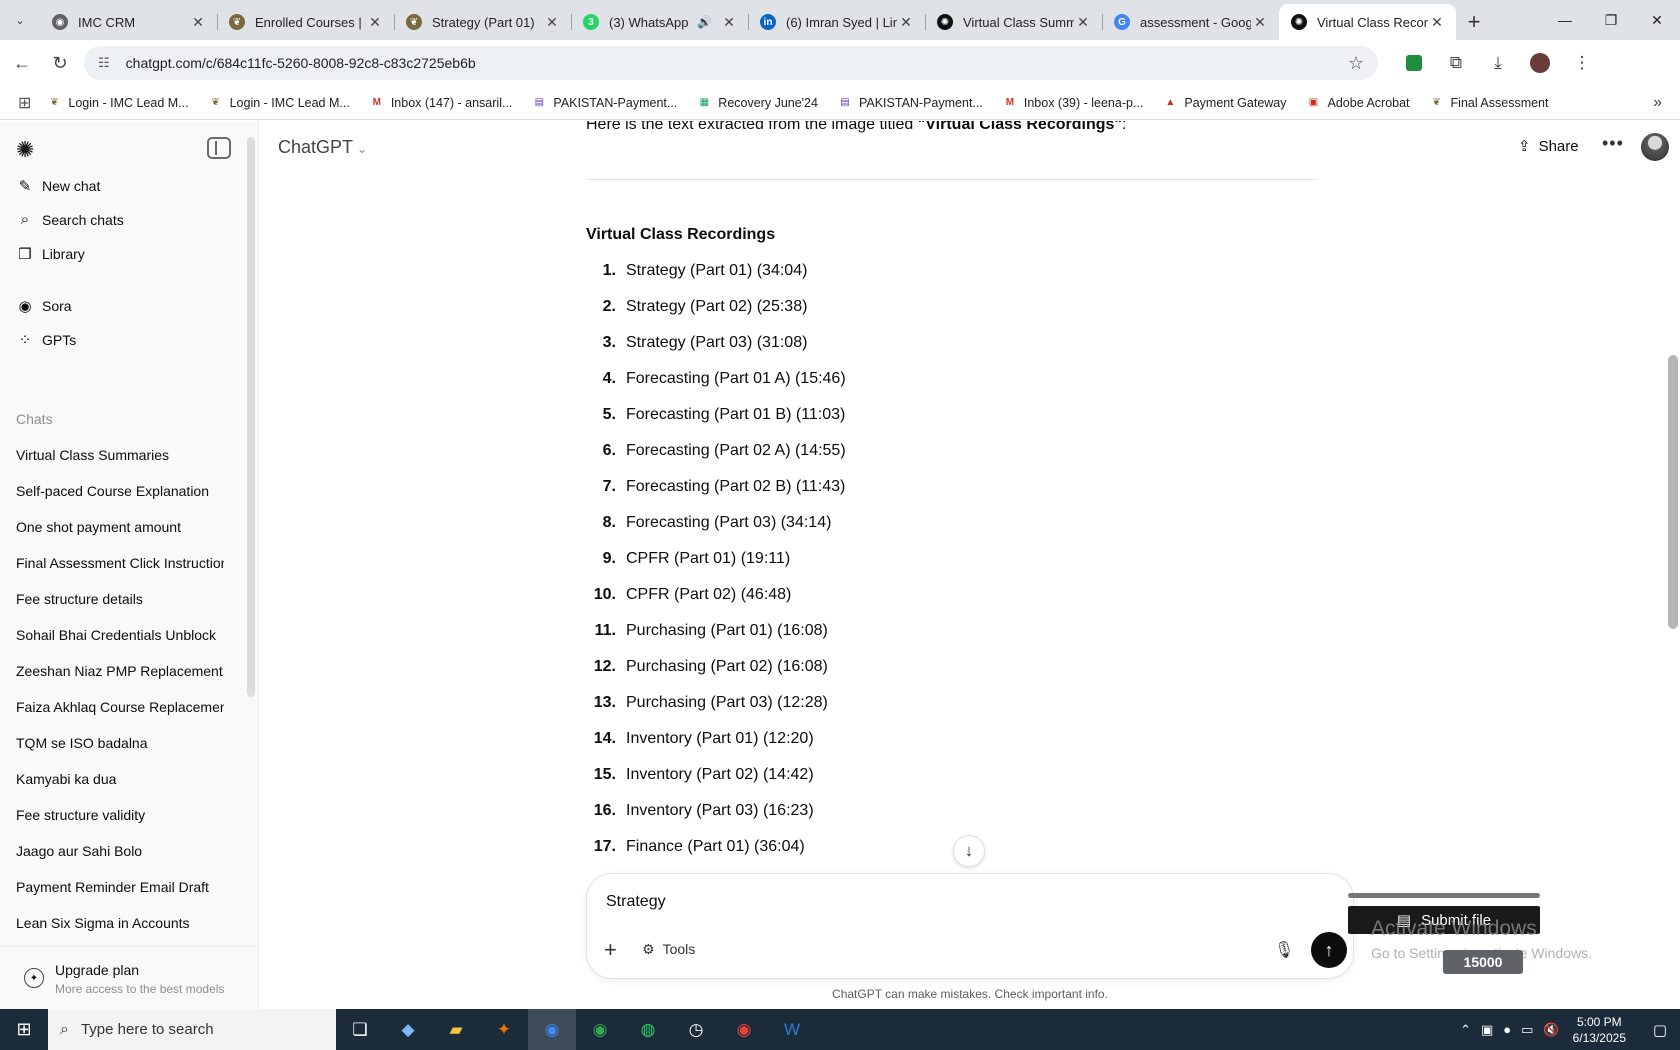  What do you see at coordinates (1356, 63) in the screenshot?
I see `bookmark-star-icon: ☆` at bounding box center [1356, 63].